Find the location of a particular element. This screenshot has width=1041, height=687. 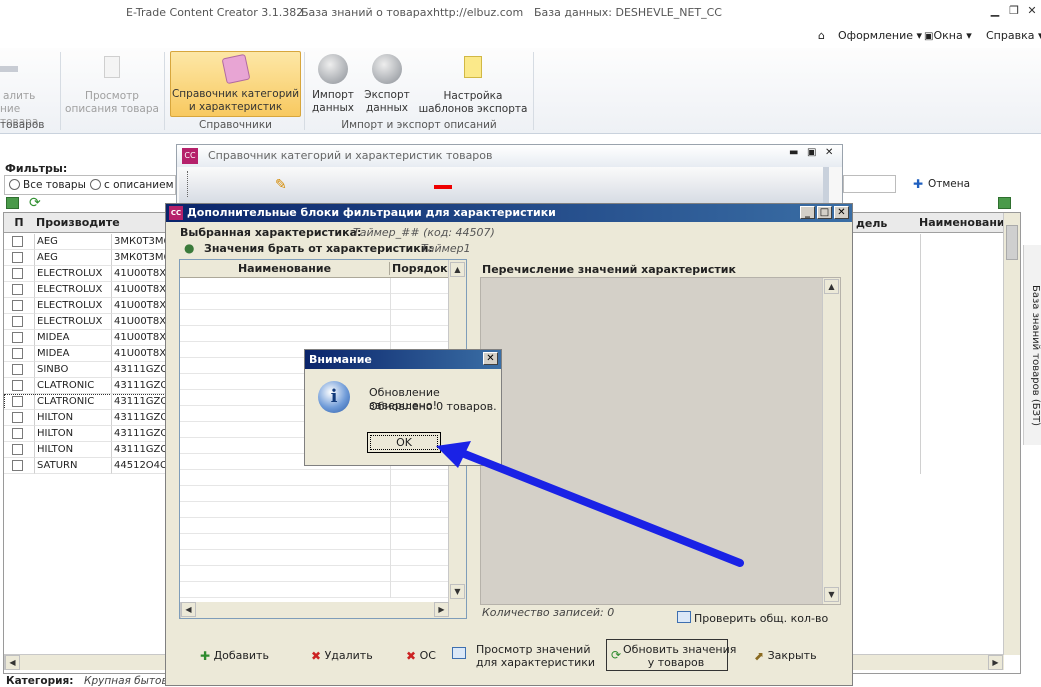

arrow-shaft is located at coordinates (601, 508).